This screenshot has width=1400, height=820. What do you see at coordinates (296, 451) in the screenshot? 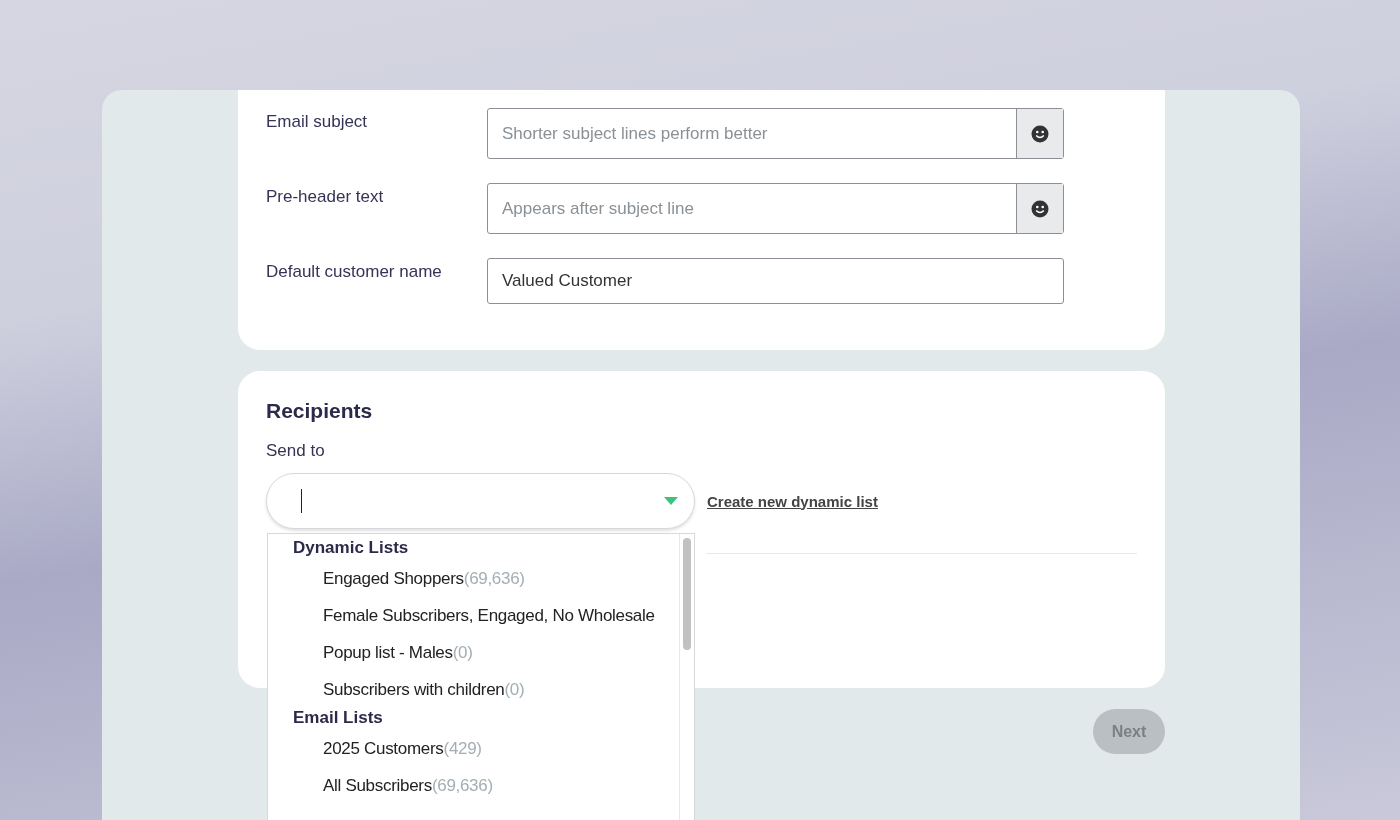
I see `field-label: Send to` at bounding box center [296, 451].